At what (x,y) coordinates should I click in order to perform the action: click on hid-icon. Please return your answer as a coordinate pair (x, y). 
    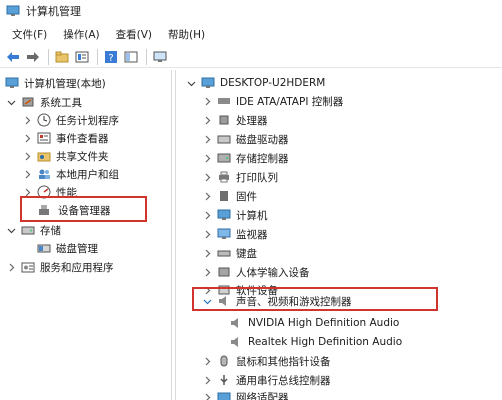
    Looking at the image, I should click on (224, 272).